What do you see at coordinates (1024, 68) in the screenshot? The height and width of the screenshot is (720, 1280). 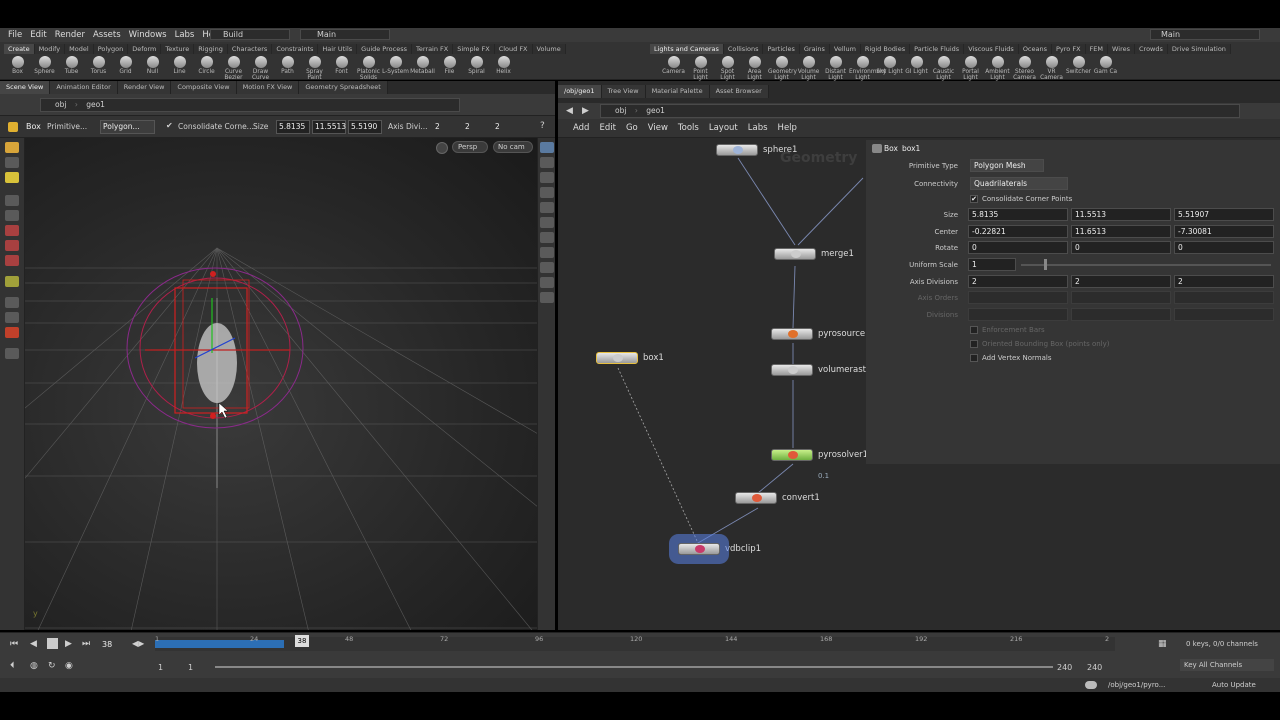 I see `tool-stereo-camera: Stereo Camera` at bounding box center [1024, 68].